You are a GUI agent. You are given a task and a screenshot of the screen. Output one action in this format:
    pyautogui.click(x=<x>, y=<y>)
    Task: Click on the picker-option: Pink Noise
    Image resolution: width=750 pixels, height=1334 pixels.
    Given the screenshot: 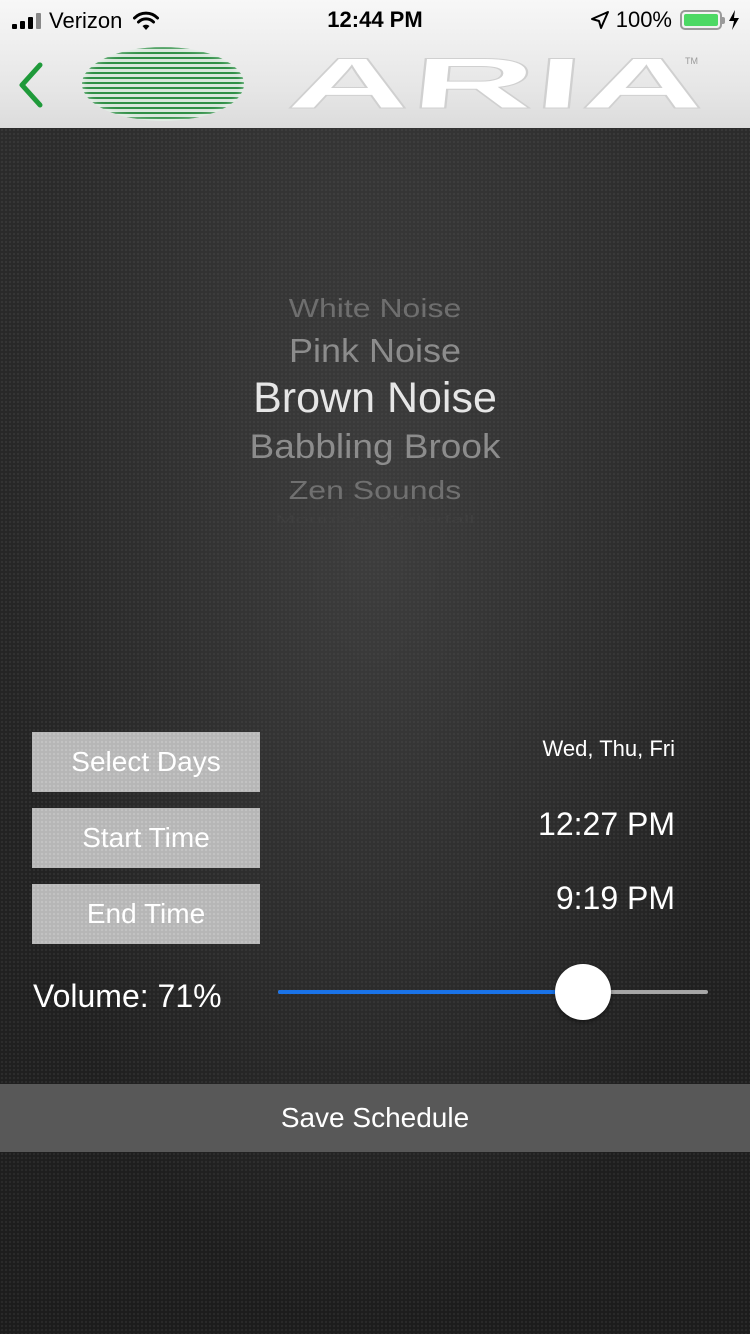 What is the action you would take?
    pyautogui.click(x=375, y=351)
    